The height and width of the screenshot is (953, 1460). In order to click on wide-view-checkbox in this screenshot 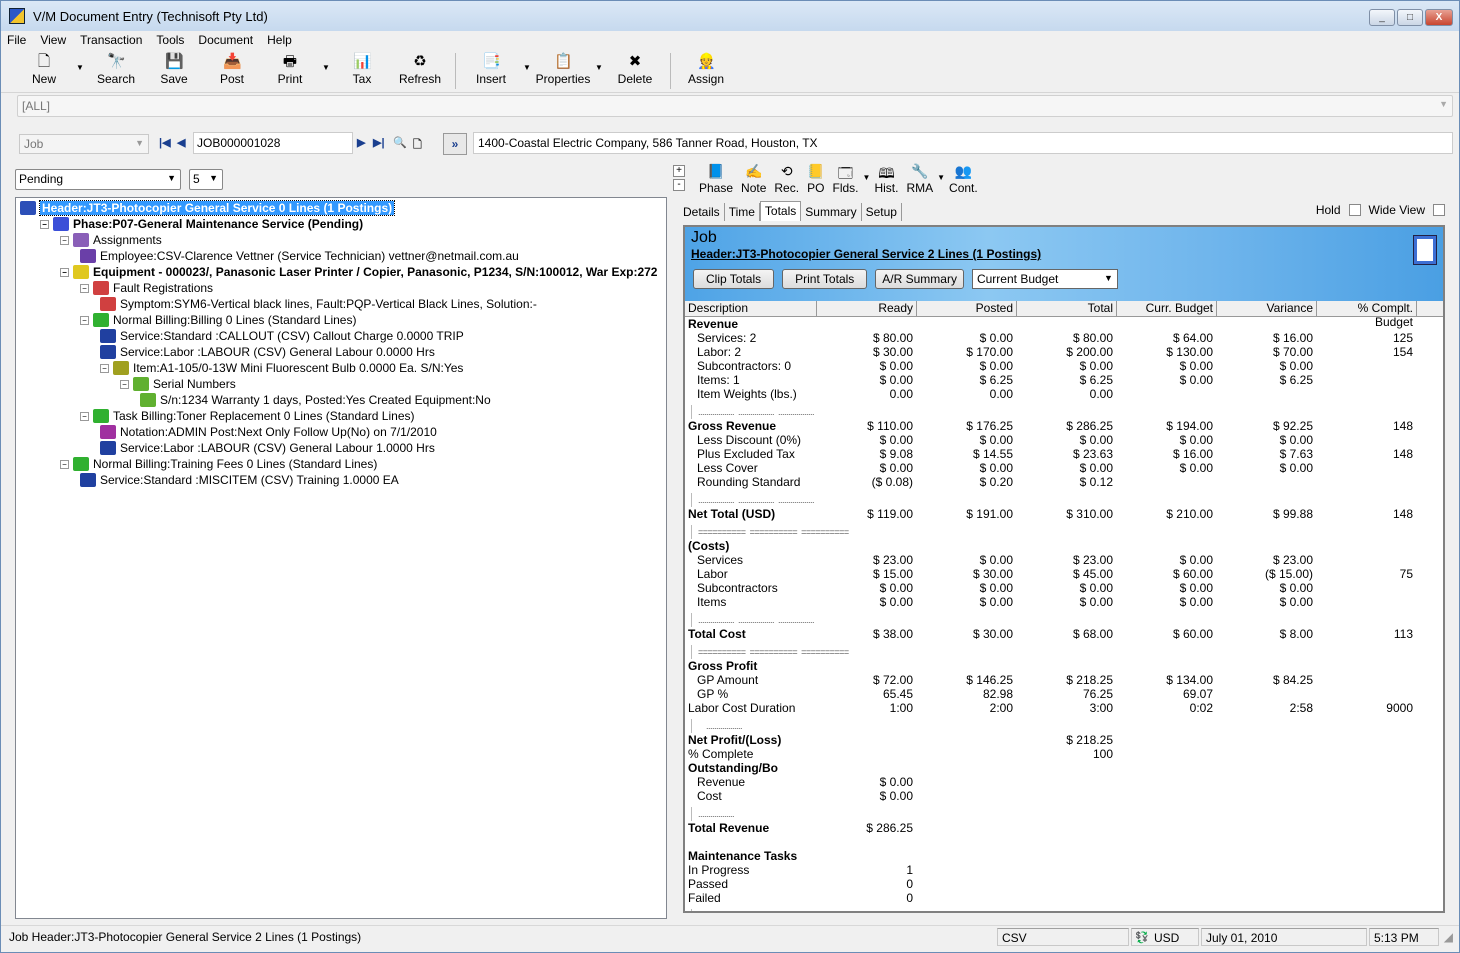, I will do `click(1439, 210)`.